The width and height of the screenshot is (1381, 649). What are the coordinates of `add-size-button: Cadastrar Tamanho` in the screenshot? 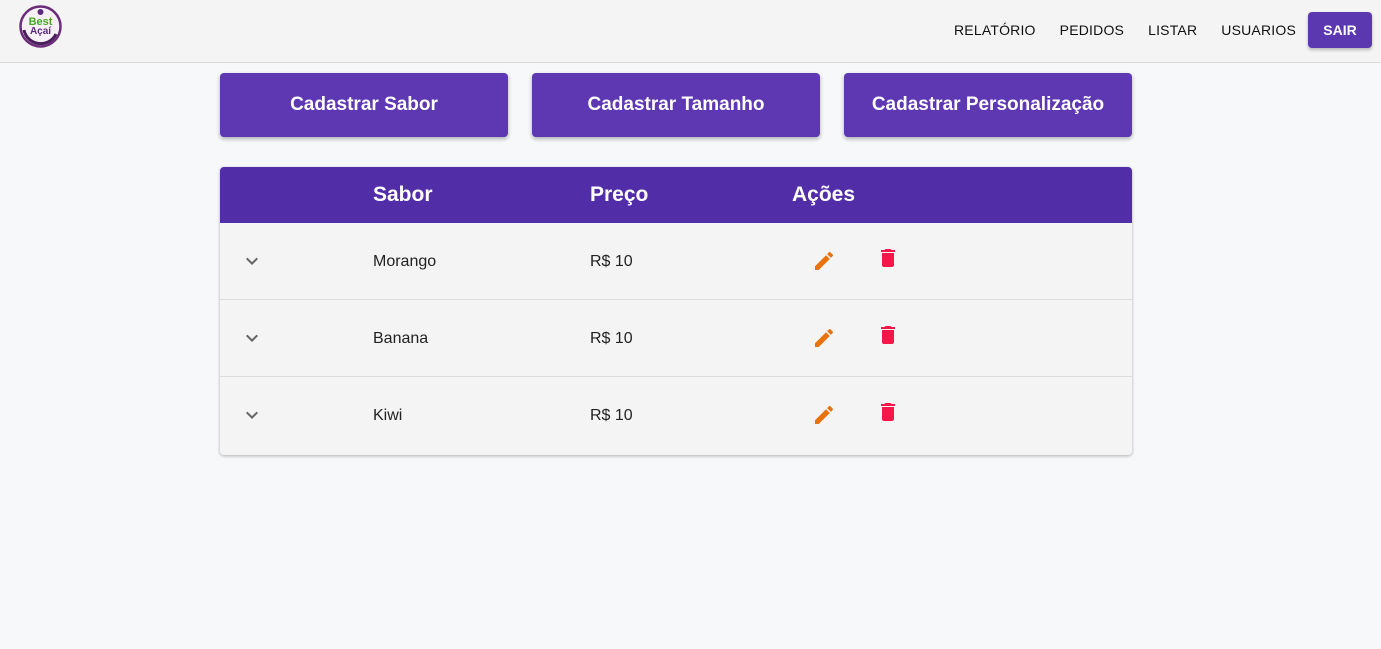 It's located at (676, 105).